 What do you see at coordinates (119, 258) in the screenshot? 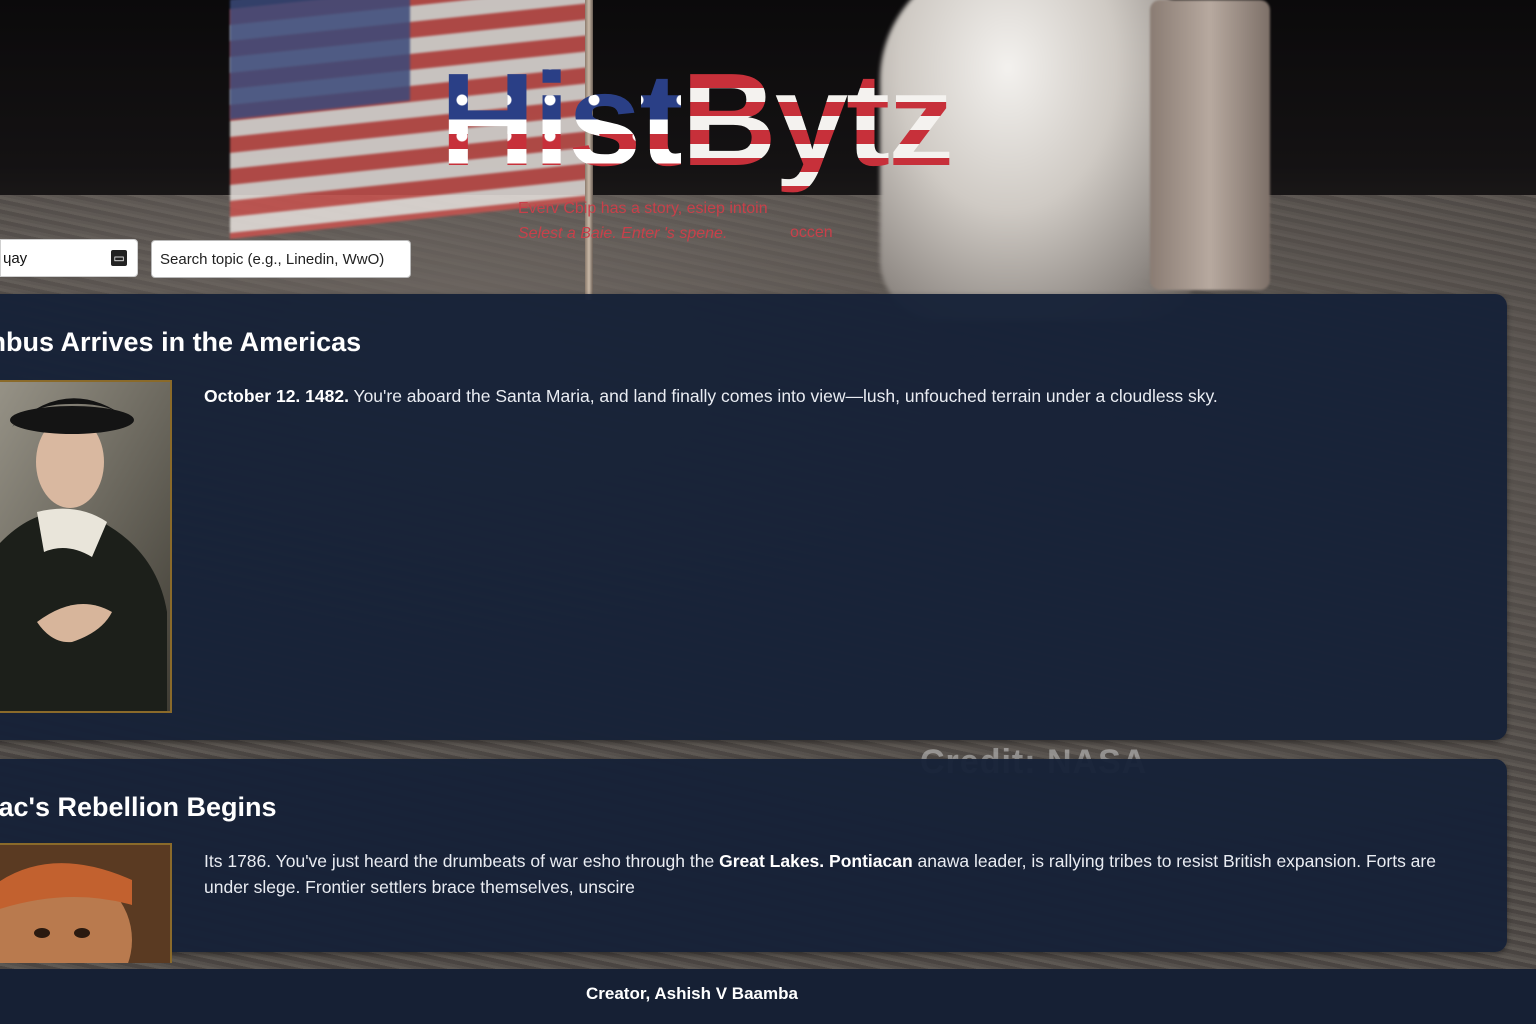
I see `calendar-icon: ▭` at bounding box center [119, 258].